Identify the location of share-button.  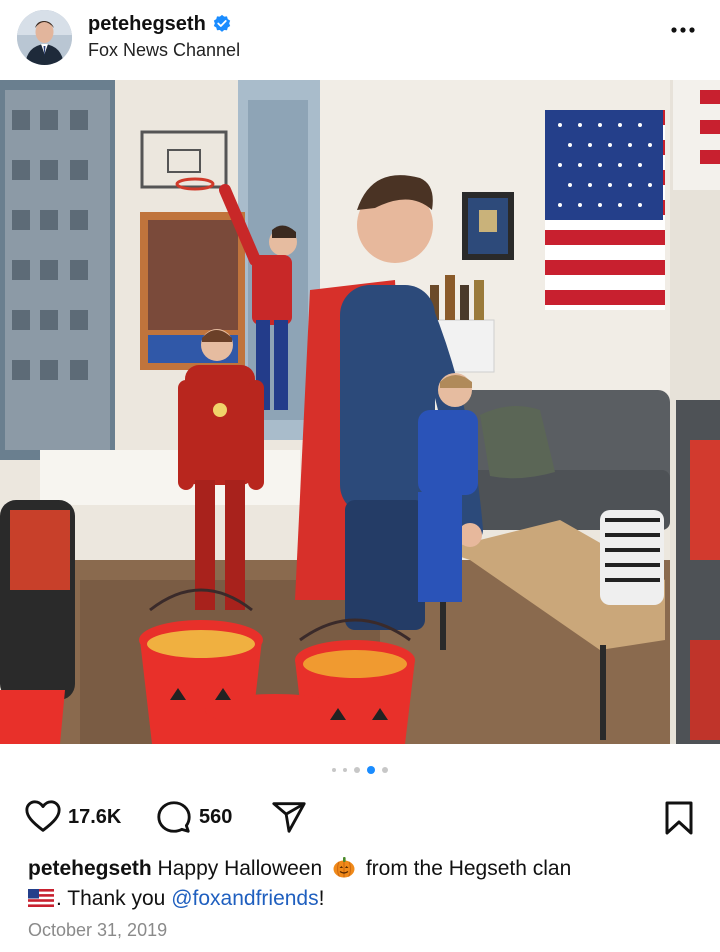
(289, 817).